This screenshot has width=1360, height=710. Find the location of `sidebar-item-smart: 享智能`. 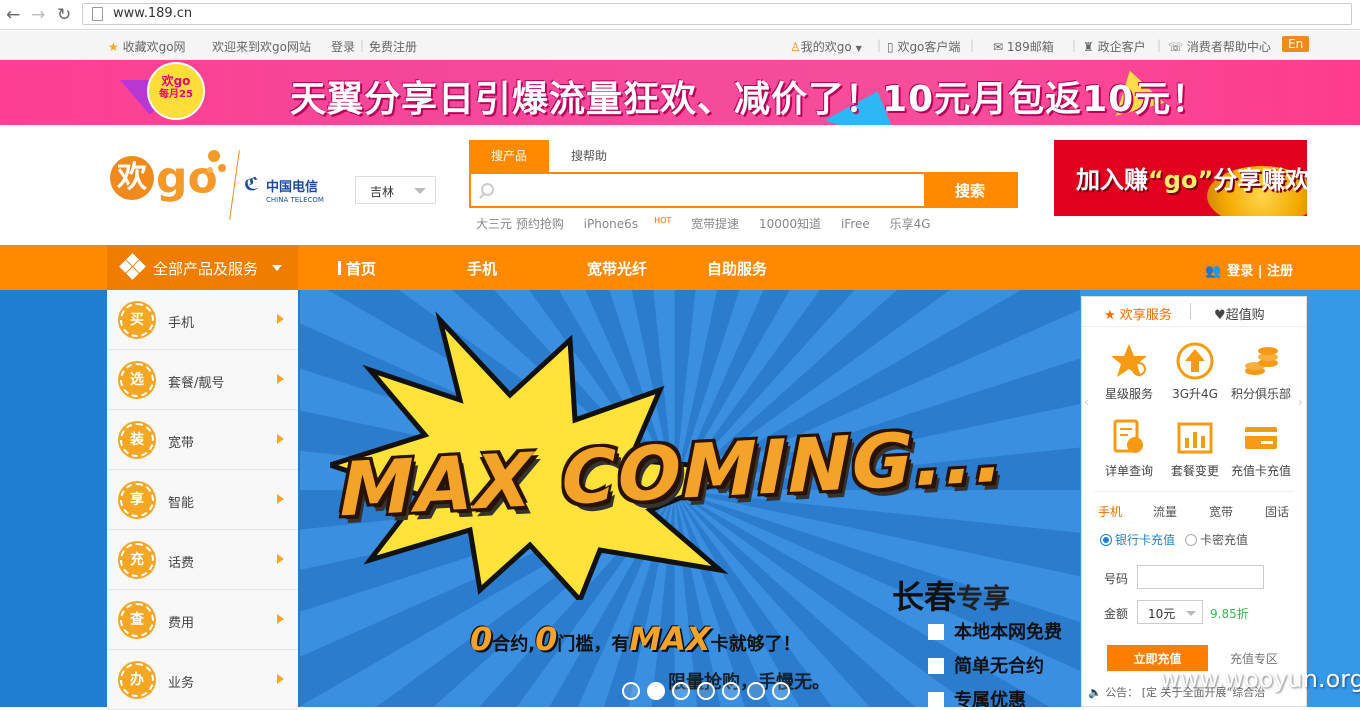

sidebar-item-smart: 享智能 is located at coordinates (202, 500).